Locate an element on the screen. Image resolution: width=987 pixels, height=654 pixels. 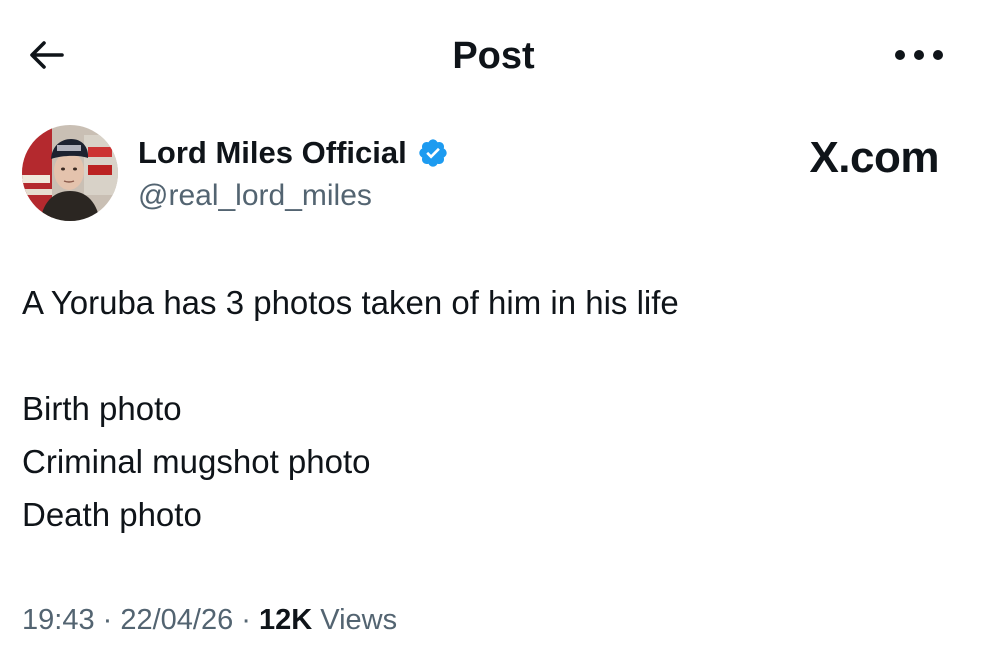
views-count: 12K is located at coordinates (285, 620).